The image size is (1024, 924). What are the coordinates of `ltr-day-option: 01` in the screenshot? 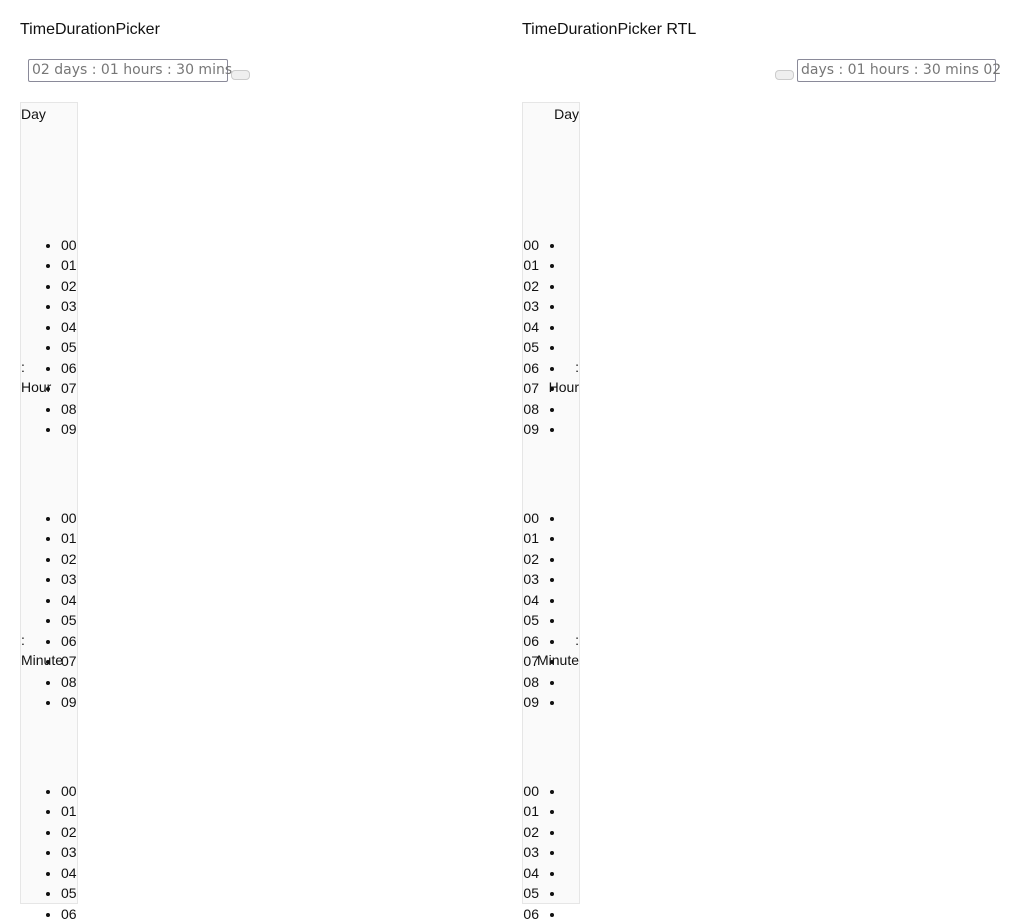 It's located at (69, 265).